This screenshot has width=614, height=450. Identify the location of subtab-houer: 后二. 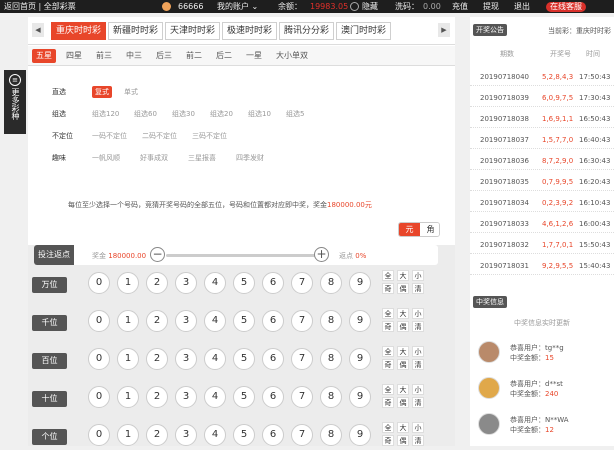
(224, 56).